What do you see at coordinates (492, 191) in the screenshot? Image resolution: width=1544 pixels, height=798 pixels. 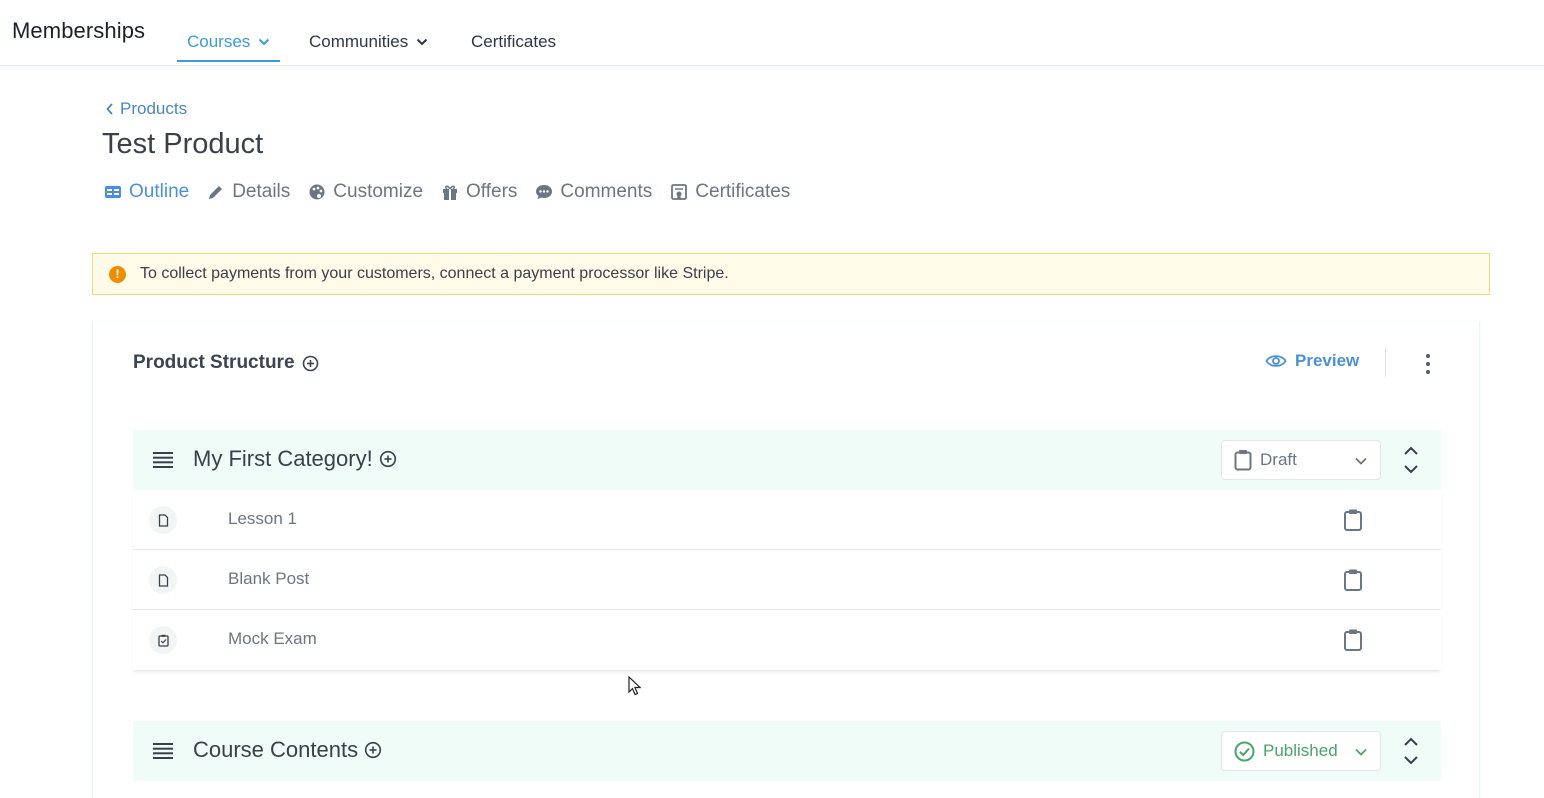 I see `tab-offers-label: Offers` at bounding box center [492, 191].